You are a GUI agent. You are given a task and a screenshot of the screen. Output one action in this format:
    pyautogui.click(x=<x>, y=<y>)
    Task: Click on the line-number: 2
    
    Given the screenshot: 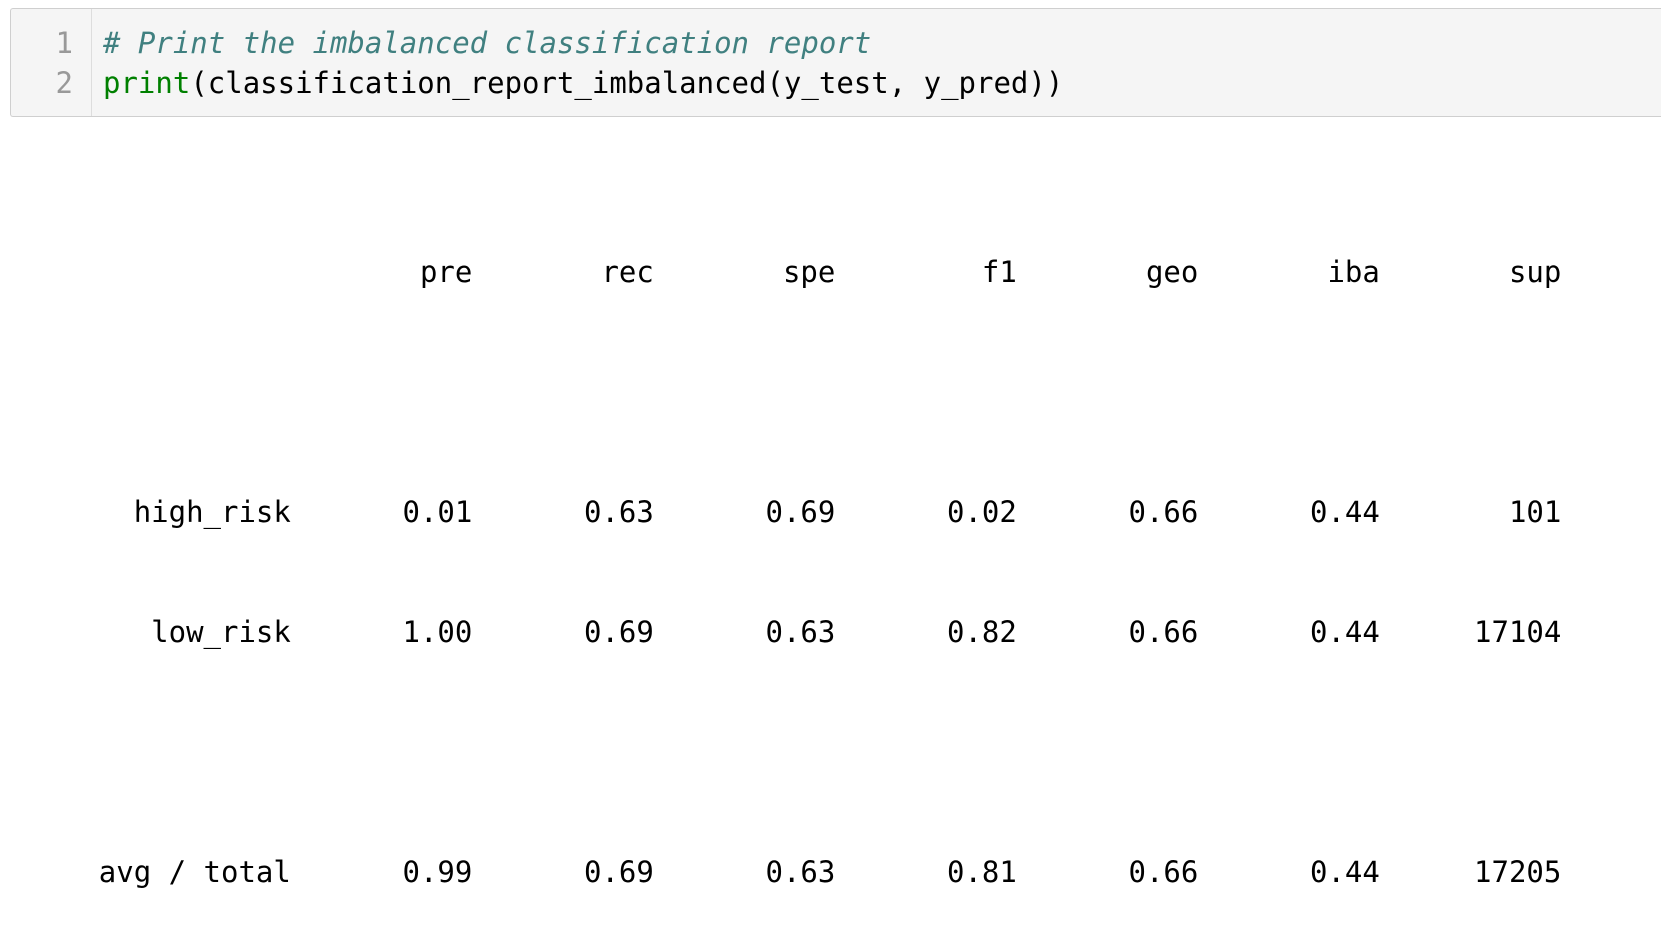 What is the action you would take?
    pyautogui.click(x=64, y=83)
    